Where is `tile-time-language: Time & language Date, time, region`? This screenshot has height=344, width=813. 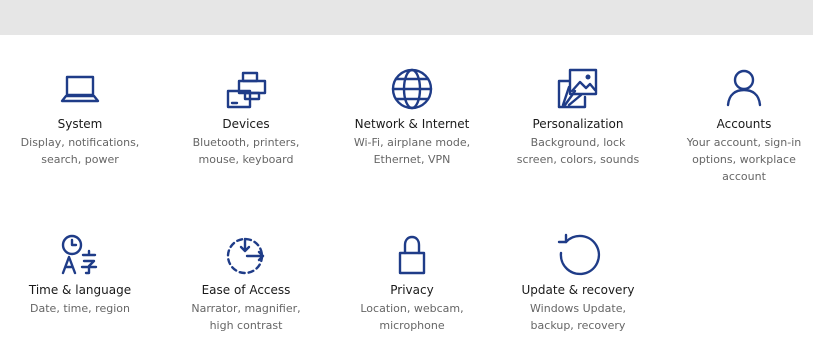
tile-time-language: Time & language Date, time, region is located at coordinates (80, 275).